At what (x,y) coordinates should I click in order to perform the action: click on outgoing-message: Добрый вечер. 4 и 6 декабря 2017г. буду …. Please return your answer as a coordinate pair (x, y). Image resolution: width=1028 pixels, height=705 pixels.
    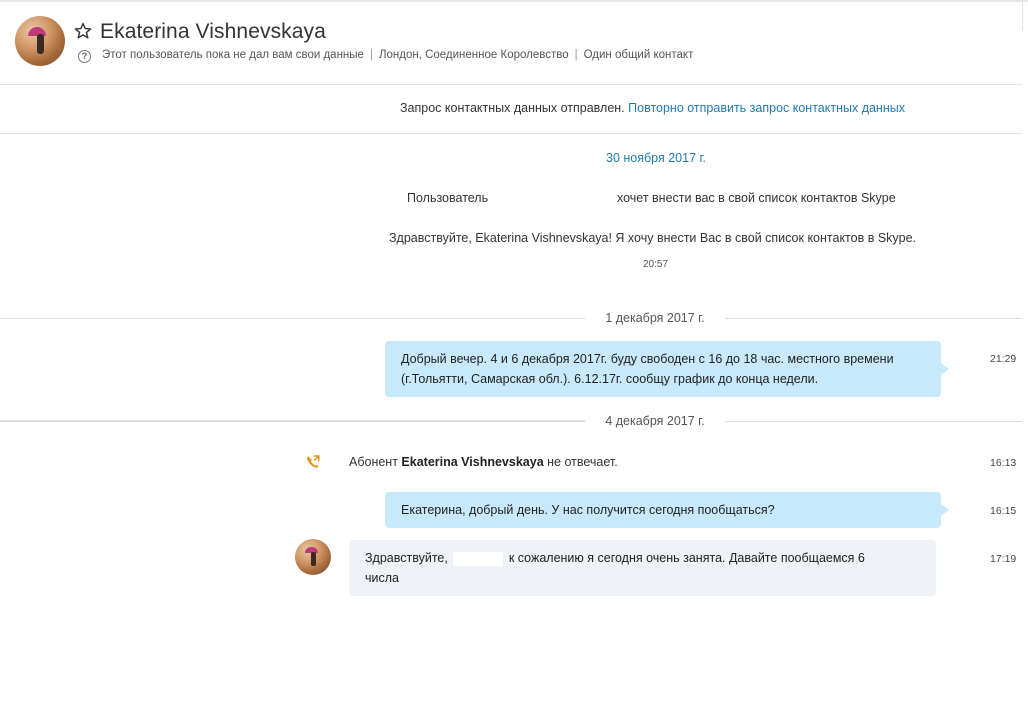
    Looking at the image, I should click on (667, 369).